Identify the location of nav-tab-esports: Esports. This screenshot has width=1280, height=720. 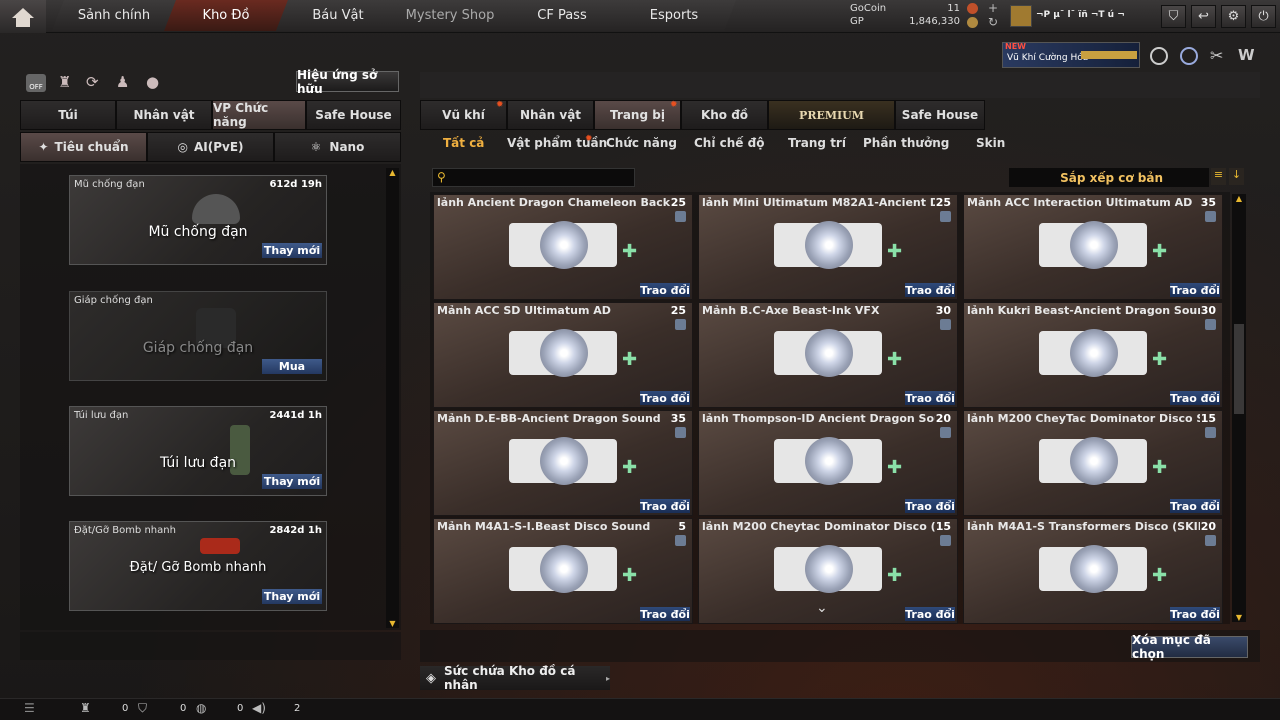
(674, 15).